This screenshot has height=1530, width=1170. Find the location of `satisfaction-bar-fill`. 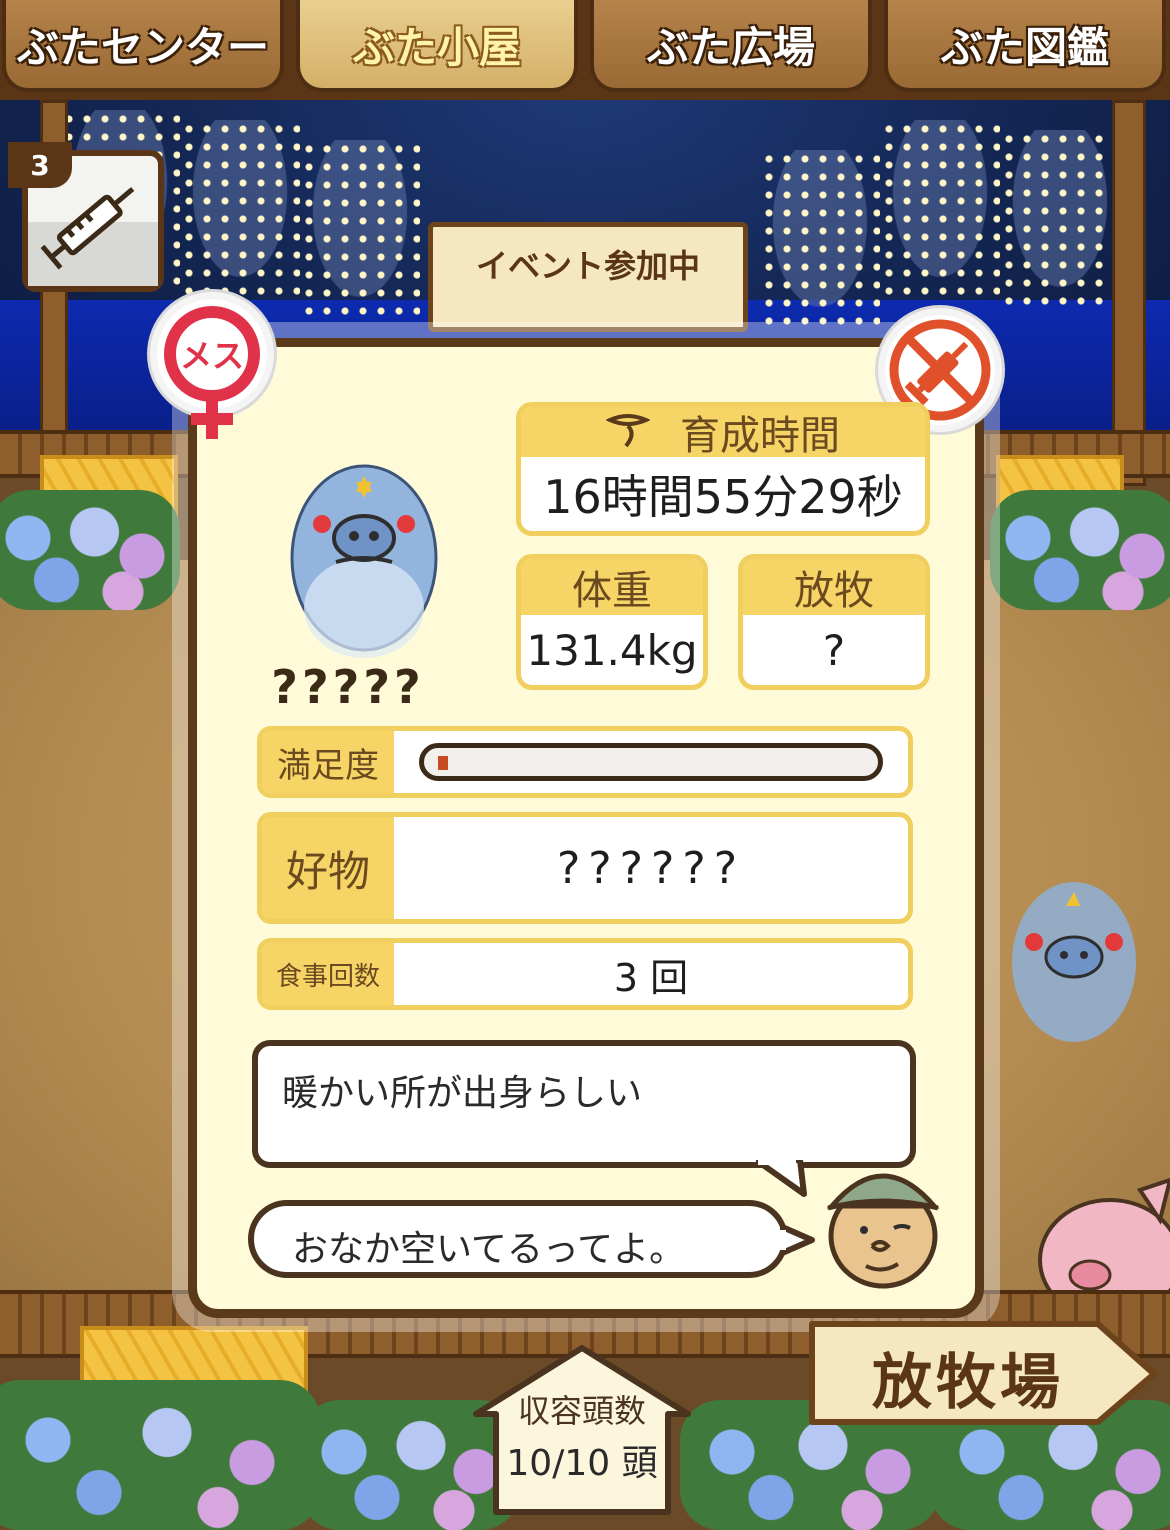

satisfaction-bar-fill is located at coordinates (443, 763).